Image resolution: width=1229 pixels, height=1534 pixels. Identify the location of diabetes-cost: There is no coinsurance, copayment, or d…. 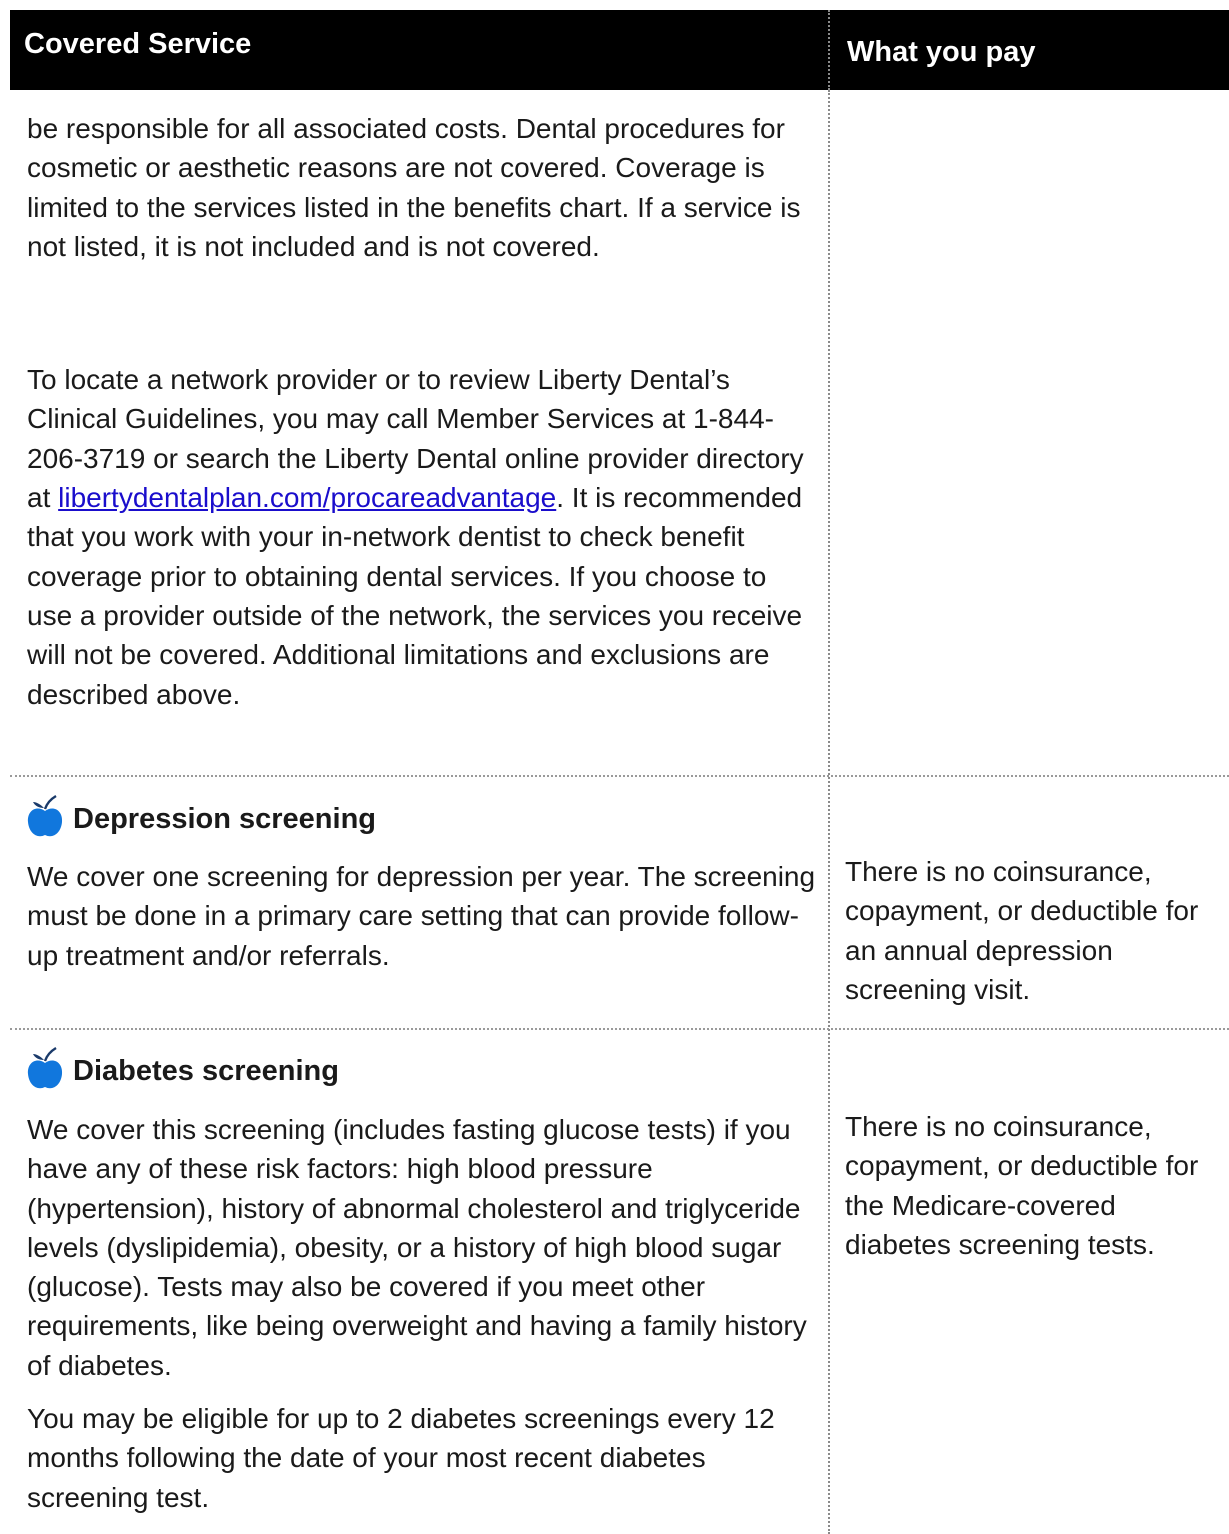
(1022, 1185).